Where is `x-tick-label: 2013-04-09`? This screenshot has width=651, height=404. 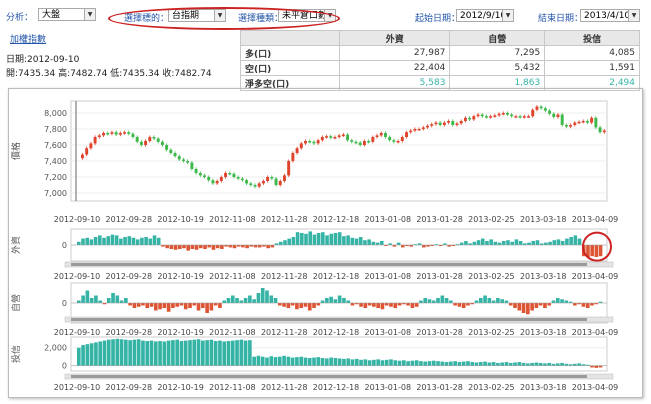 x-tick-label: 2013-04-09 is located at coordinates (595, 332).